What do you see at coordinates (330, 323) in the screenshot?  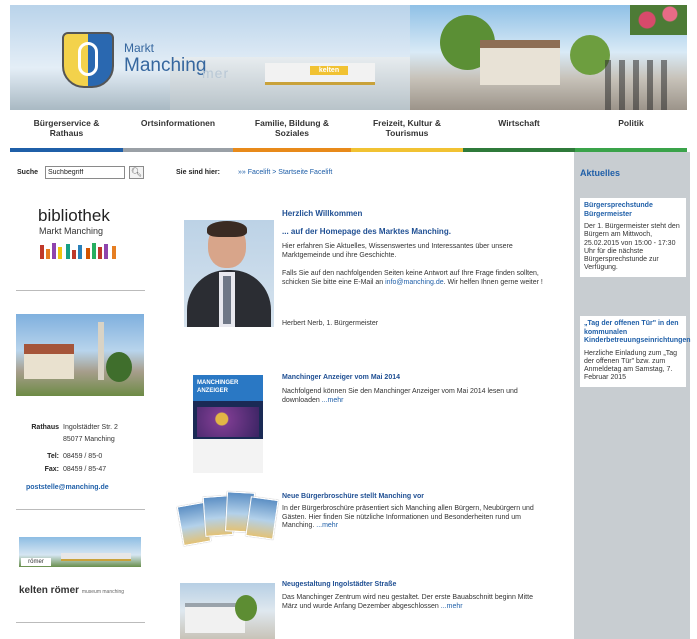 I see `welcome-signature: Herbert Nerb, 1. Bürgermeister` at bounding box center [330, 323].